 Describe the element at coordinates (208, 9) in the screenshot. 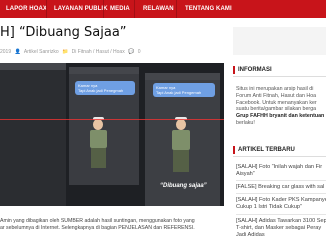

I see `nav-tentang-kami: TENTANG KAMI` at that location.